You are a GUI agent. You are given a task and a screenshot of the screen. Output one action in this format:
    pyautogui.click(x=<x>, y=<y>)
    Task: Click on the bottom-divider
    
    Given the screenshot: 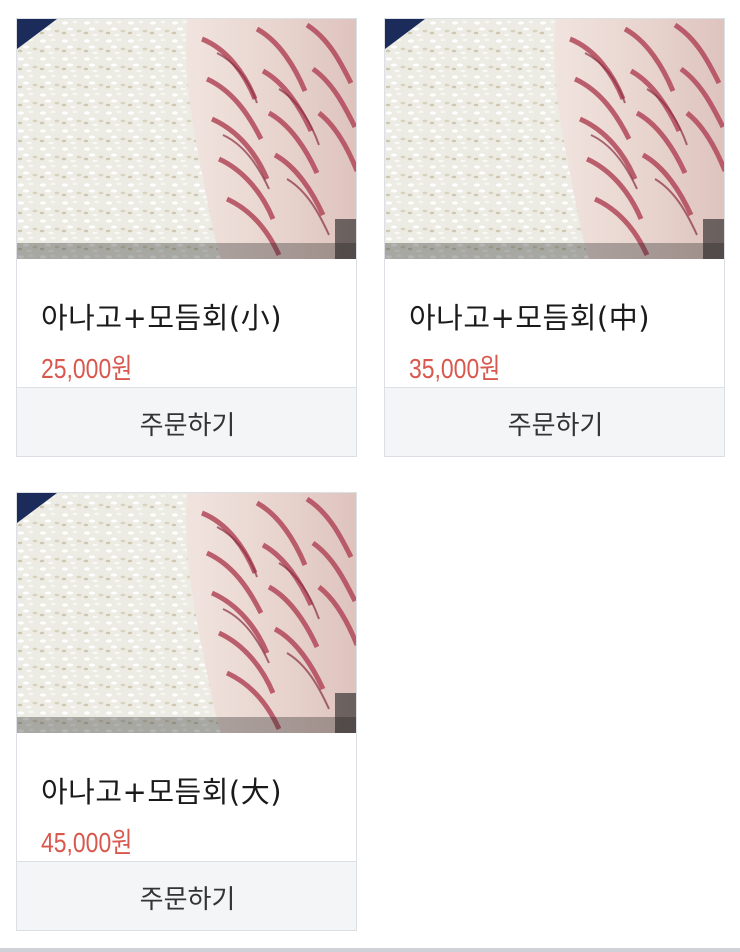 What is the action you would take?
    pyautogui.click(x=370, y=950)
    